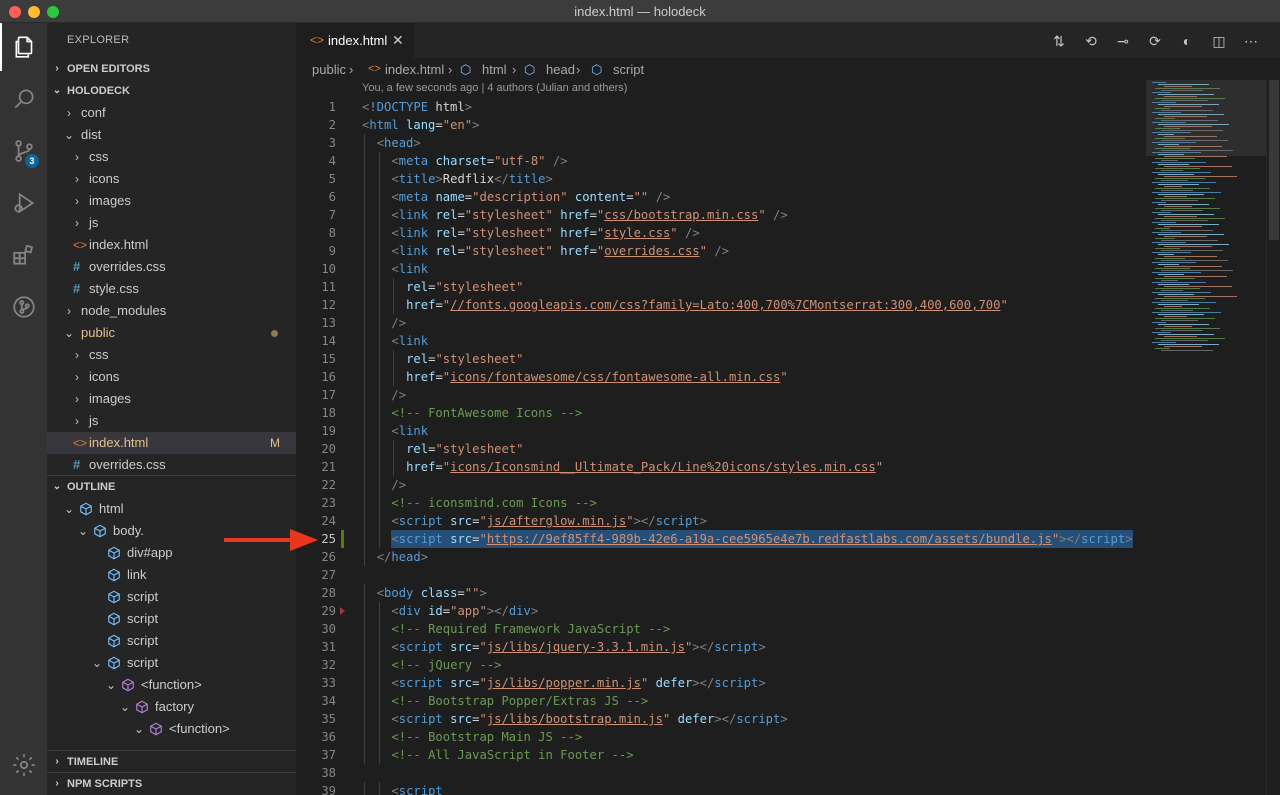 This screenshot has width=1280, height=795. Describe the element at coordinates (171, 509) in the screenshot. I see `outline-item: ⌄ html` at that location.